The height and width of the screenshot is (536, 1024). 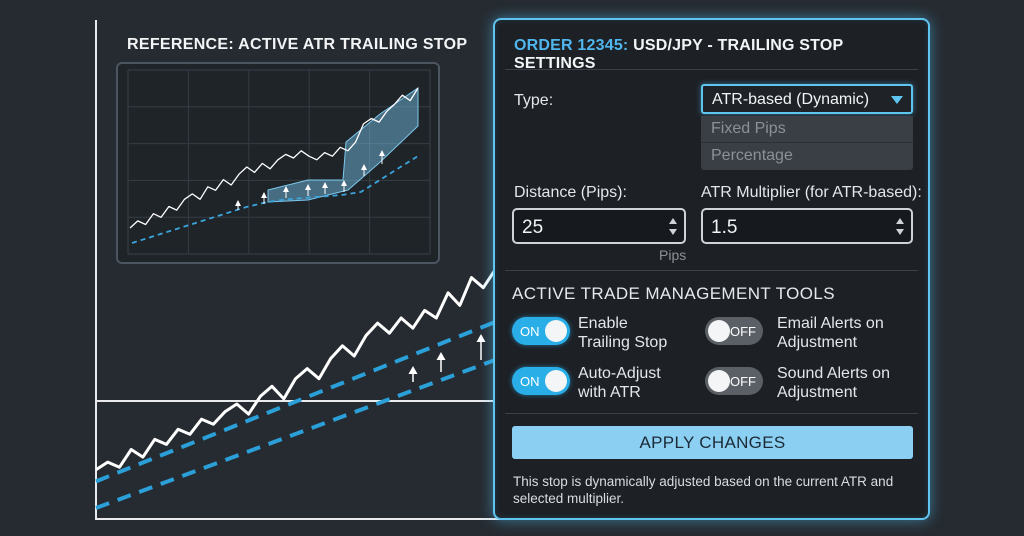 I want to click on atr-multiplier-value: 1.5, so click(x=724, y=227).